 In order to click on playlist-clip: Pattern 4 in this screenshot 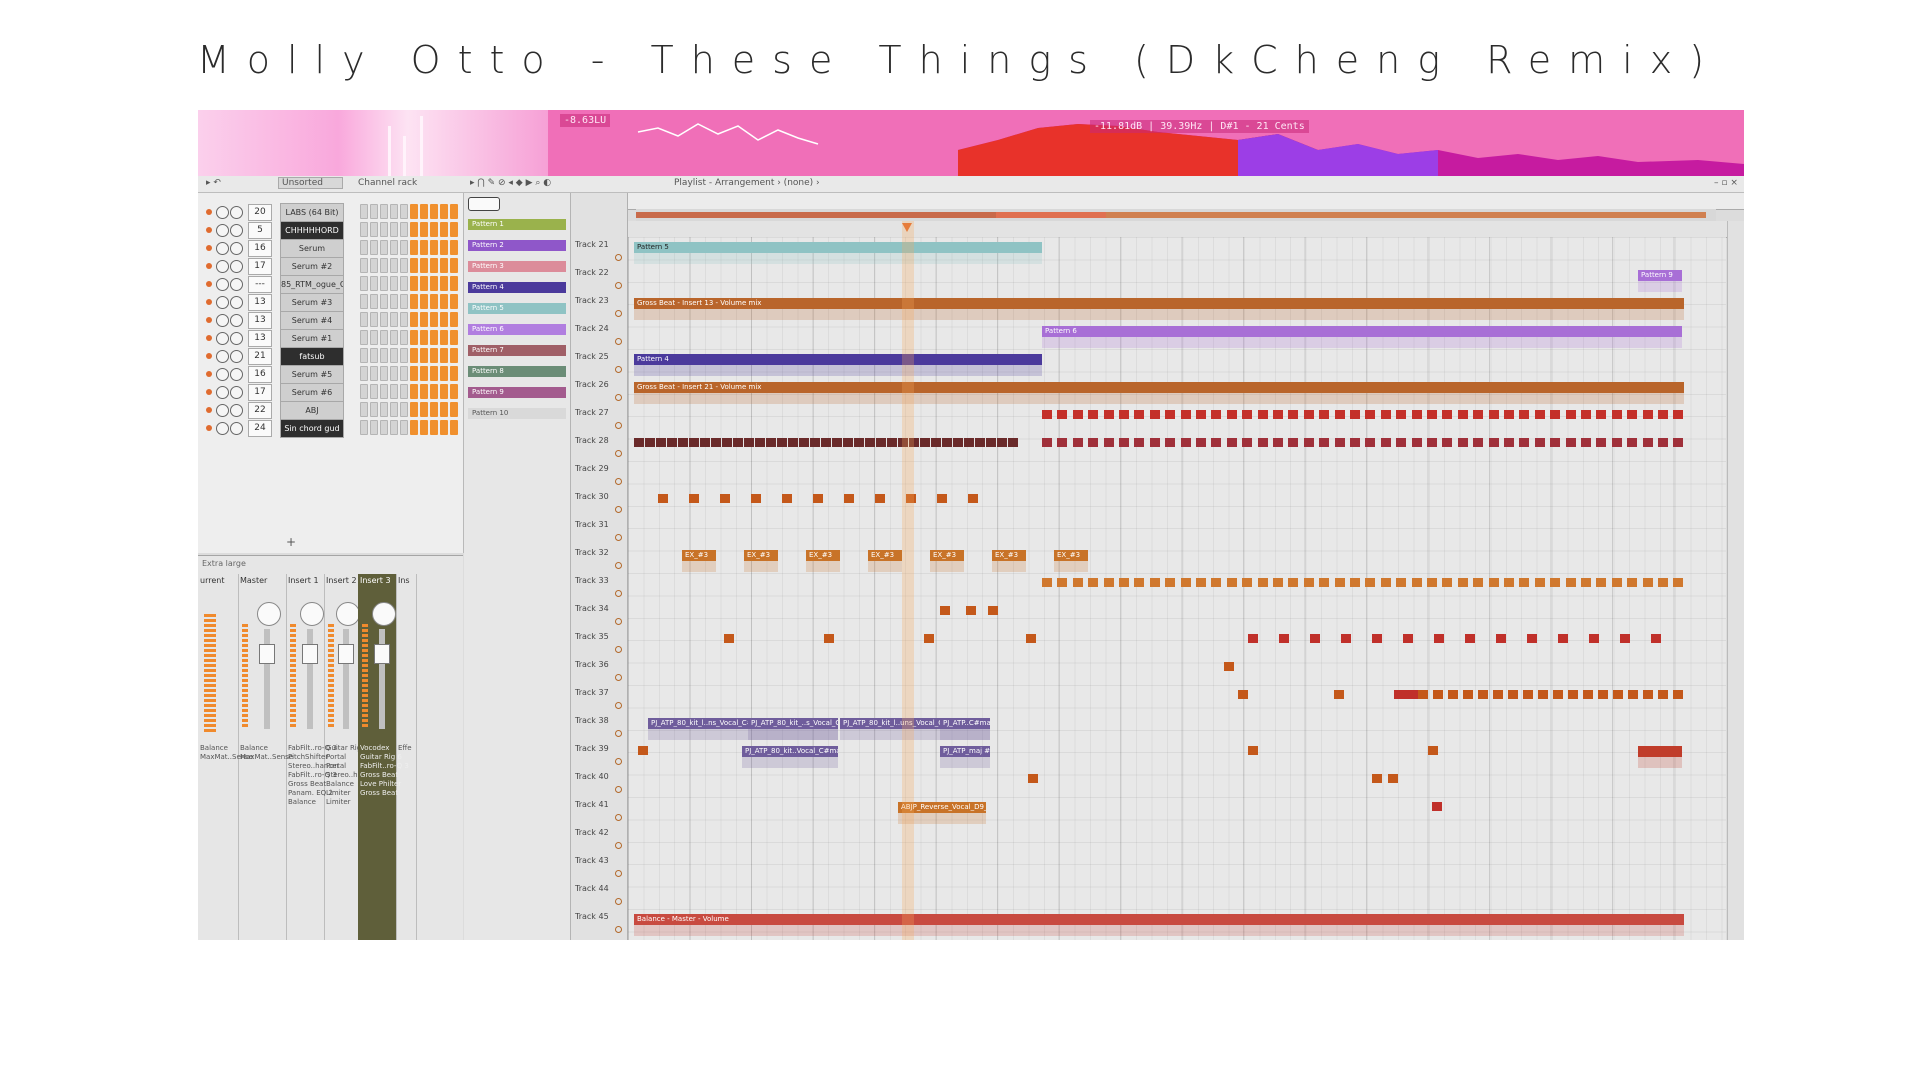, I will do `click(838, 359)`.